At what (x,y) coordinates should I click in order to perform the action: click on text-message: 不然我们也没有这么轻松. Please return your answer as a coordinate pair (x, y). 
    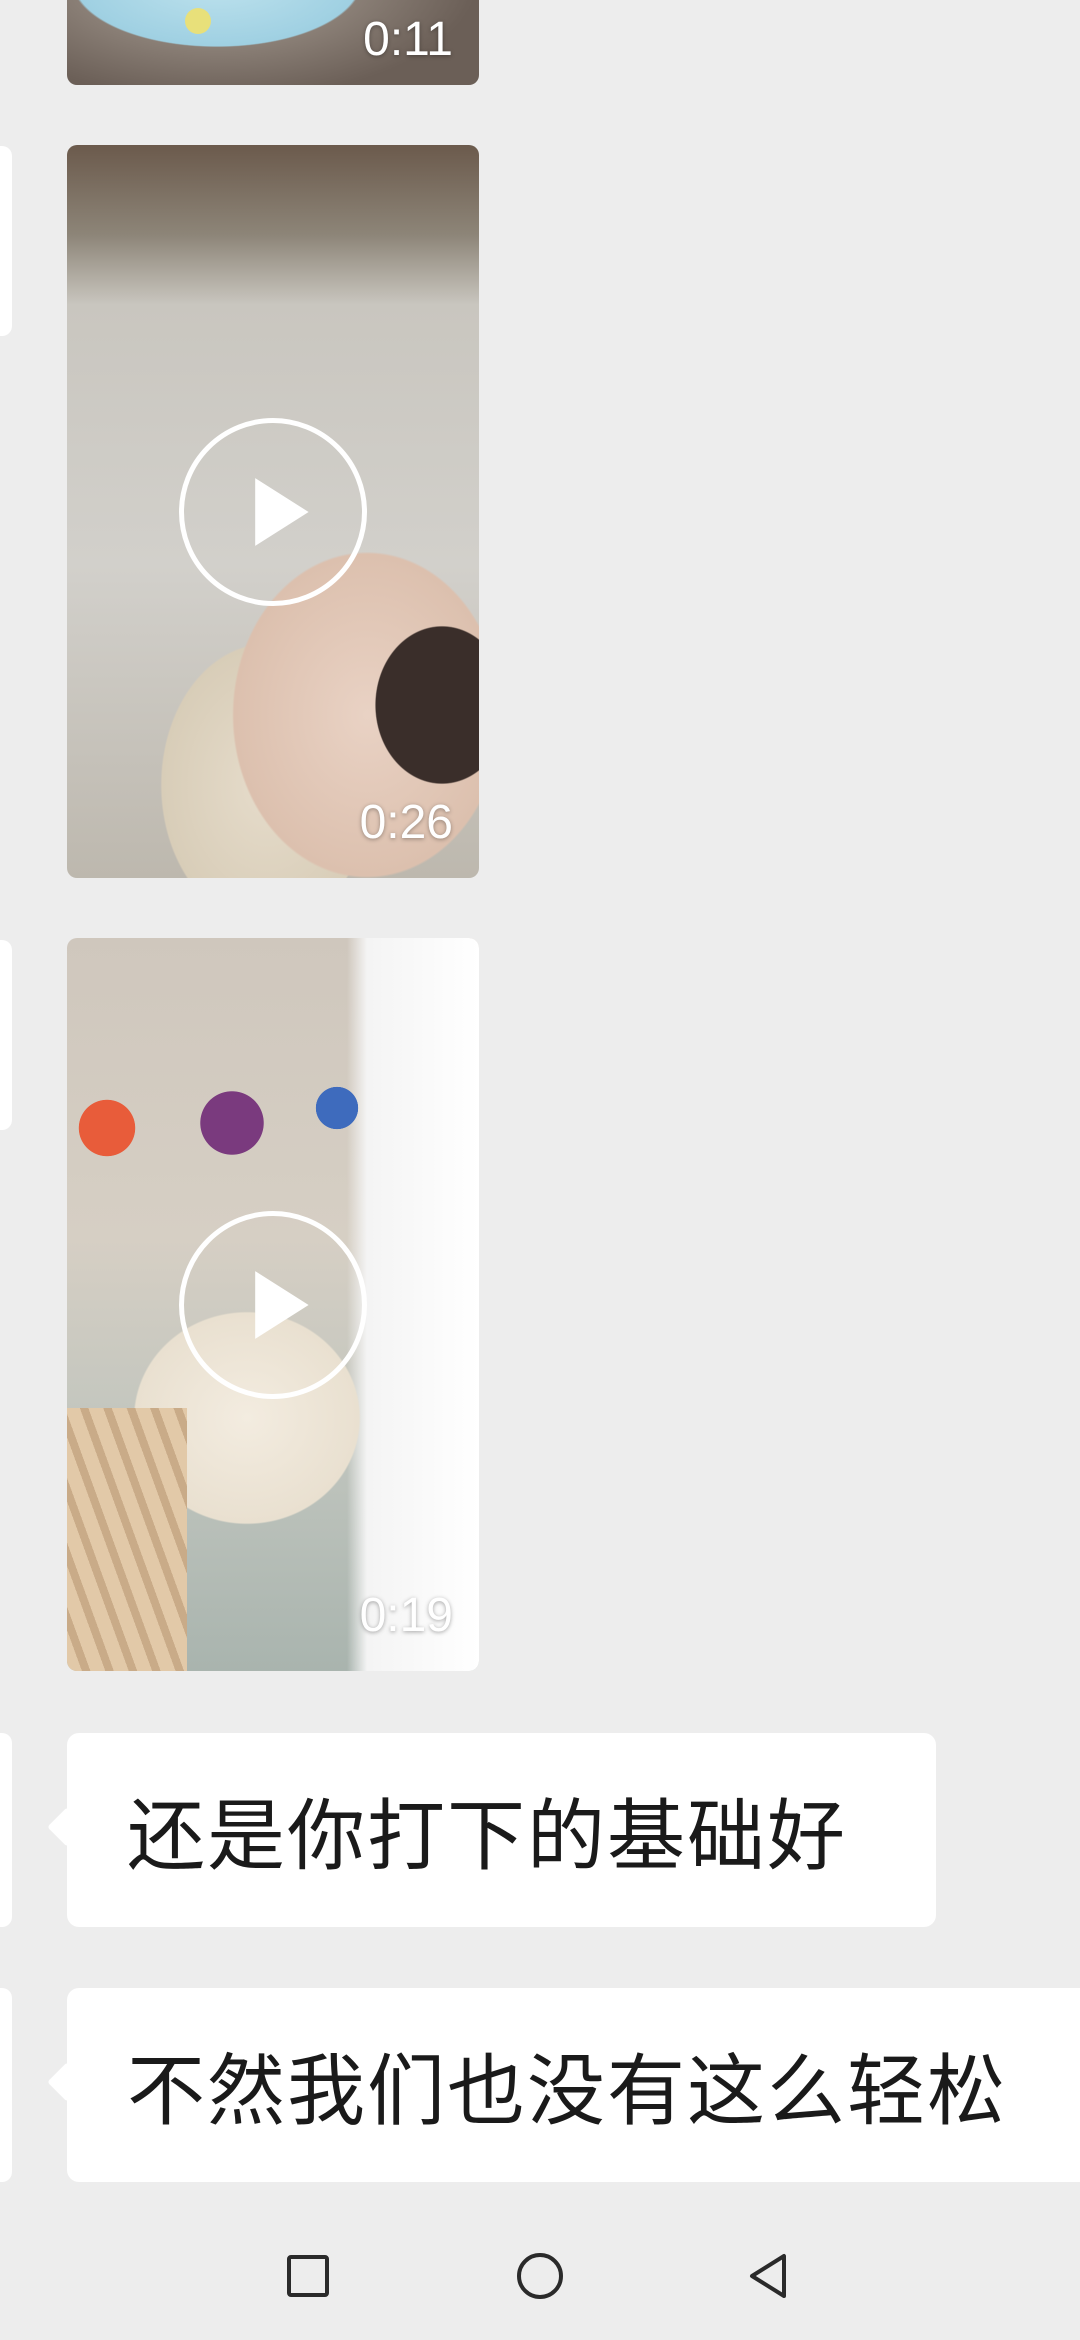
    Looking at the image, I should click on (573, 2085).